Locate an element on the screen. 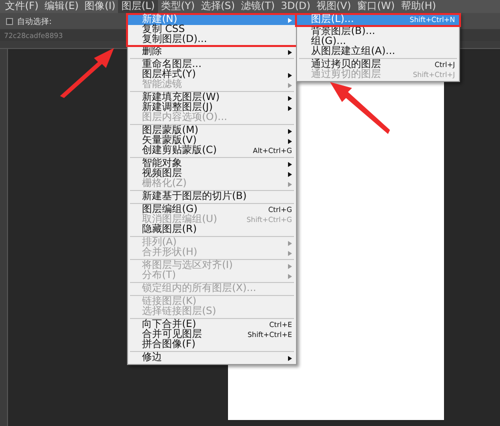  menu-item: 视频图层 is located at coordinates (212, 174).